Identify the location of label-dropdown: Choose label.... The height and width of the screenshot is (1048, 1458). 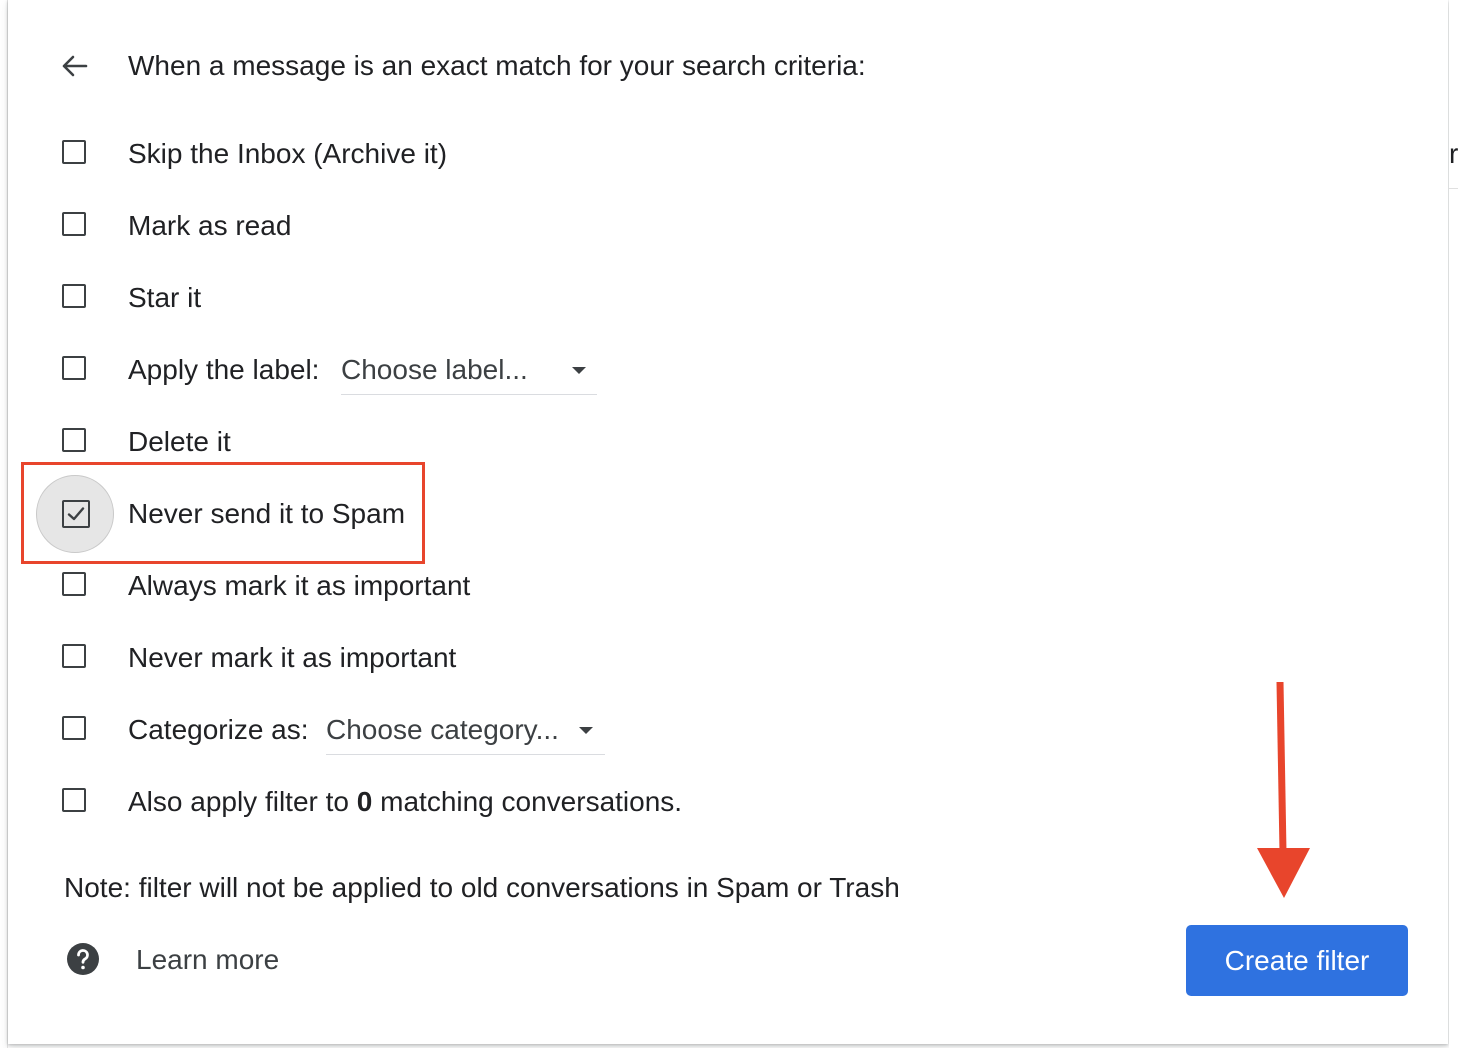
(469, 372).